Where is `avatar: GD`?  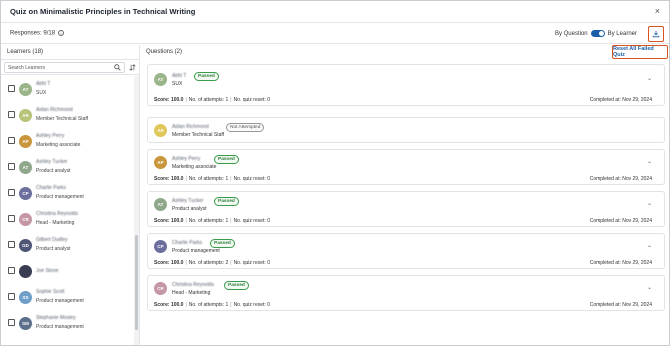 avatar: GD is located at coordinates (25, 245).